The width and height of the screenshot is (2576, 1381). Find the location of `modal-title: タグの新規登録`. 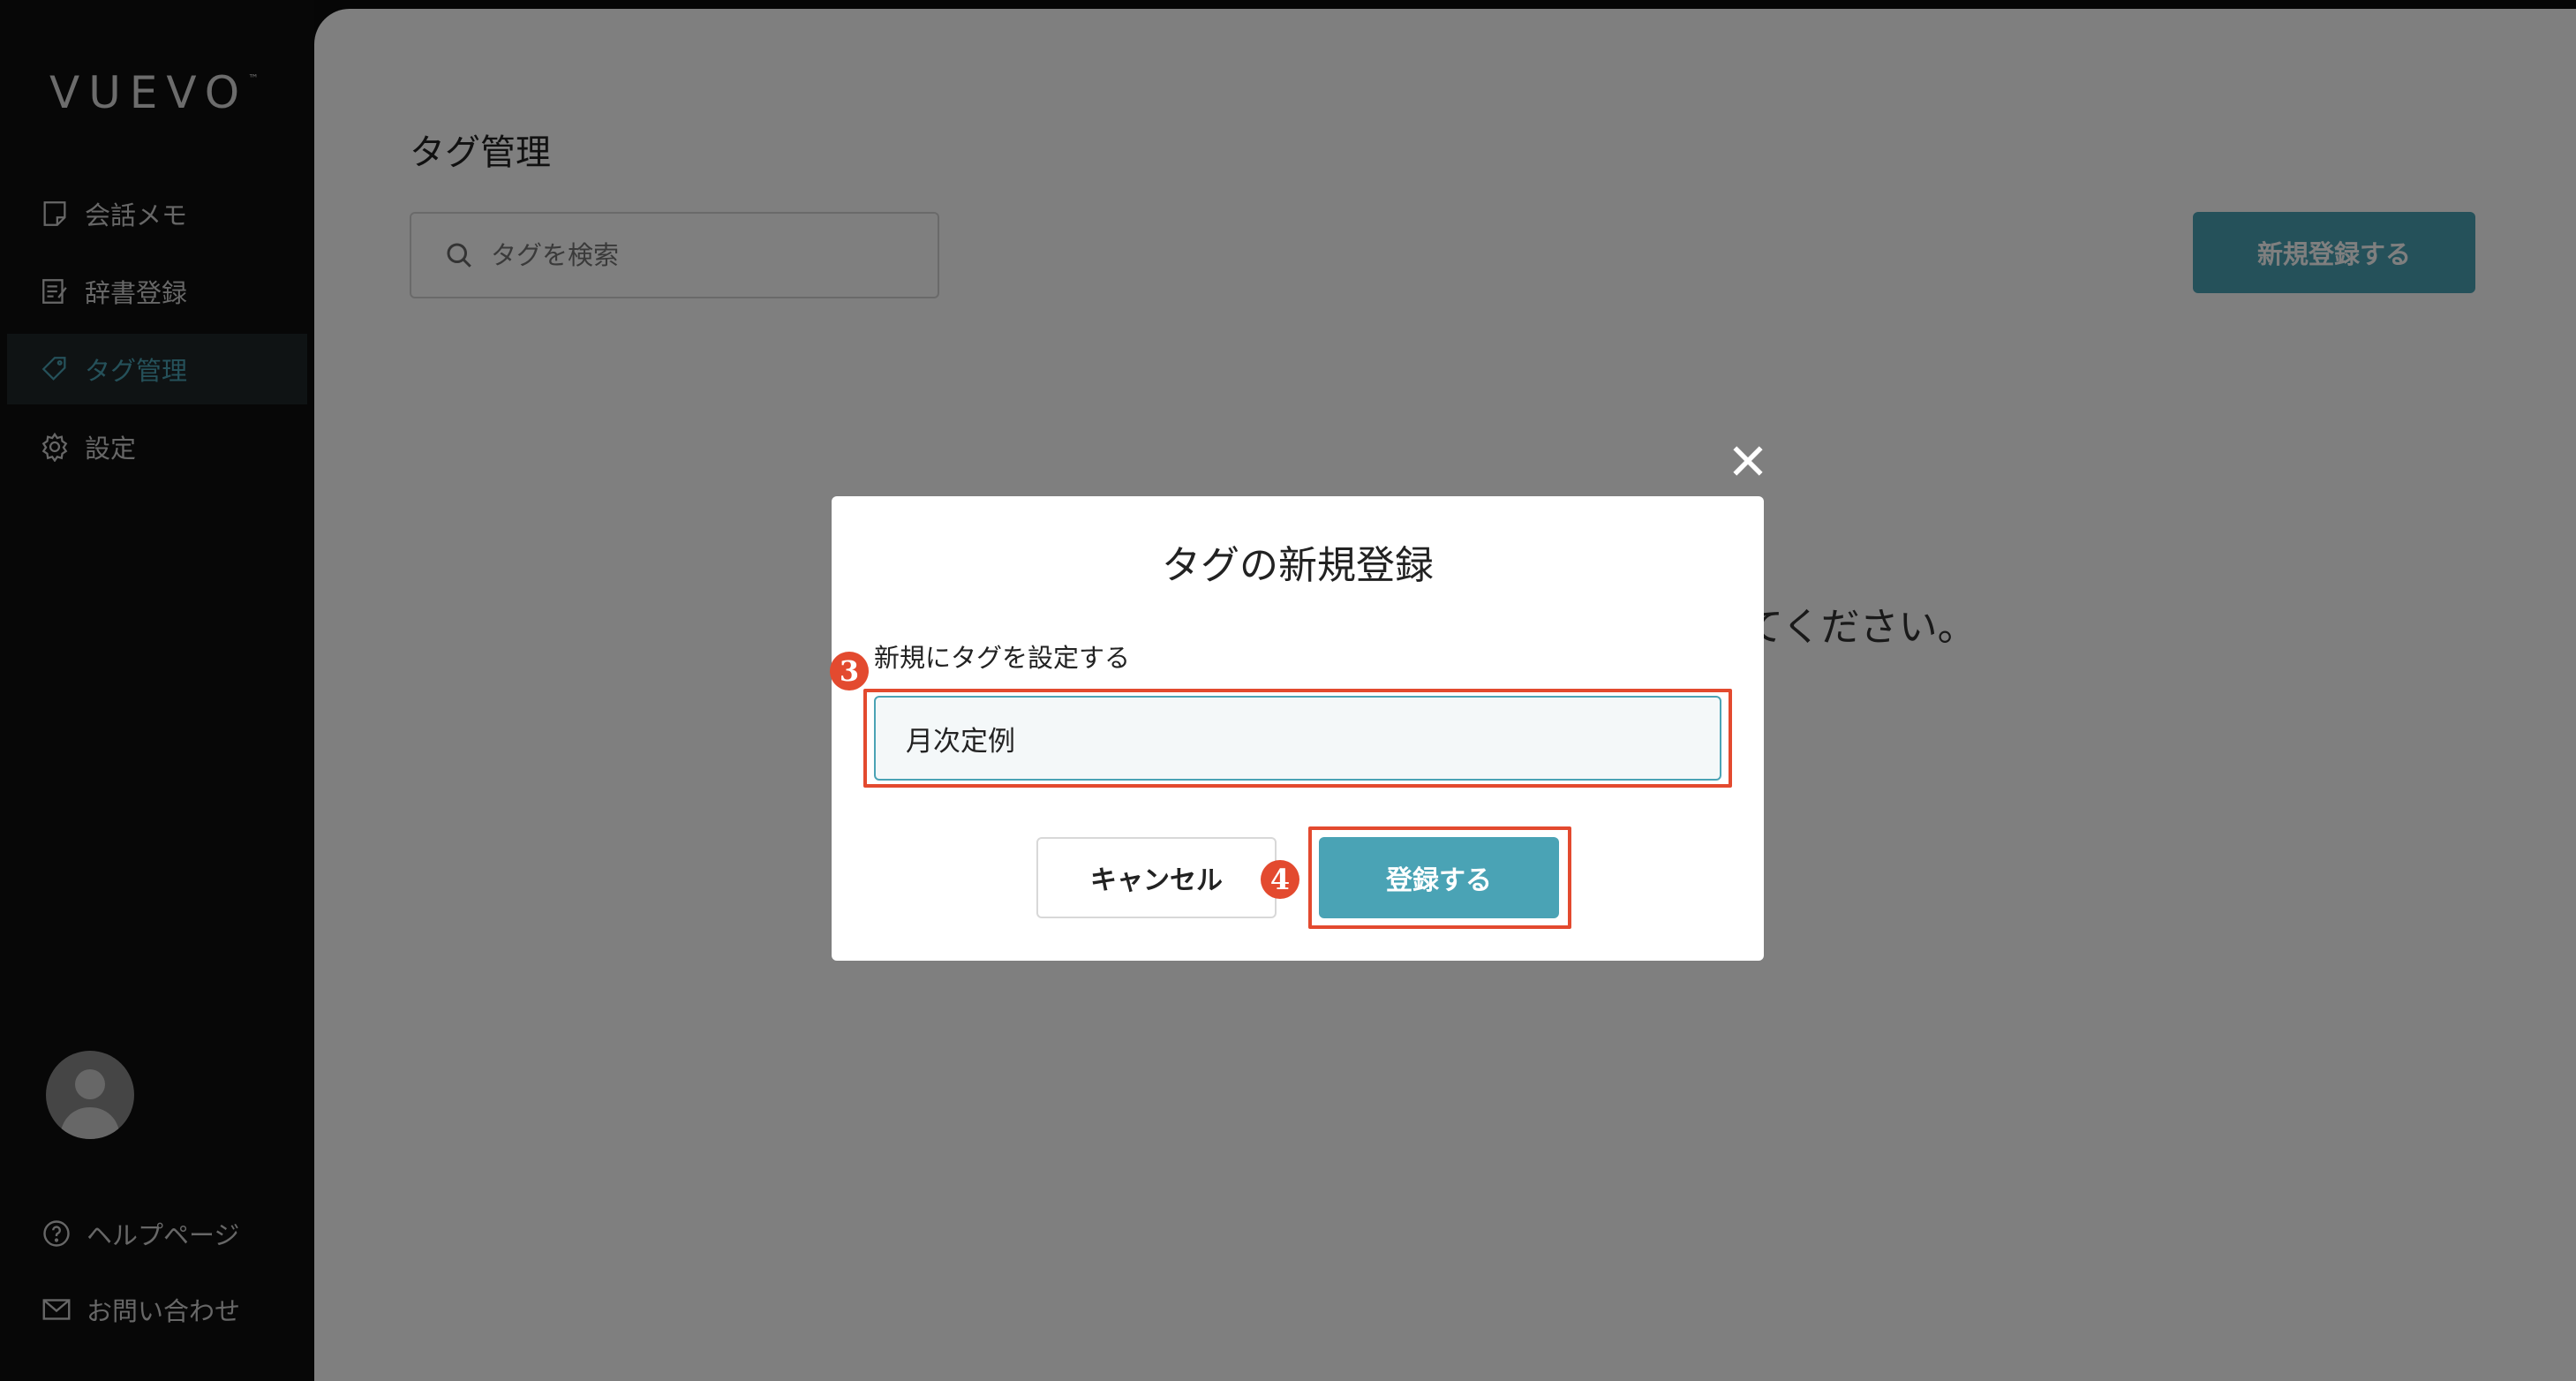

modal-title: タグの新規登録 is located at coordinates (1298, 565).